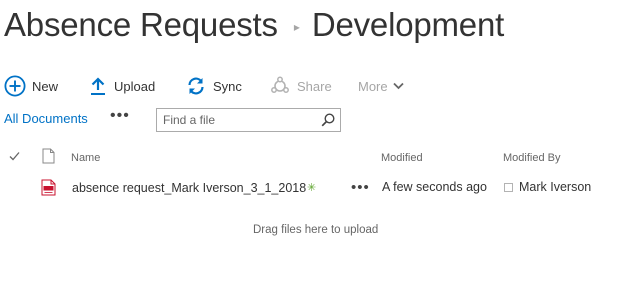  I want to click on upload-button: Upload, so click(122, 86).